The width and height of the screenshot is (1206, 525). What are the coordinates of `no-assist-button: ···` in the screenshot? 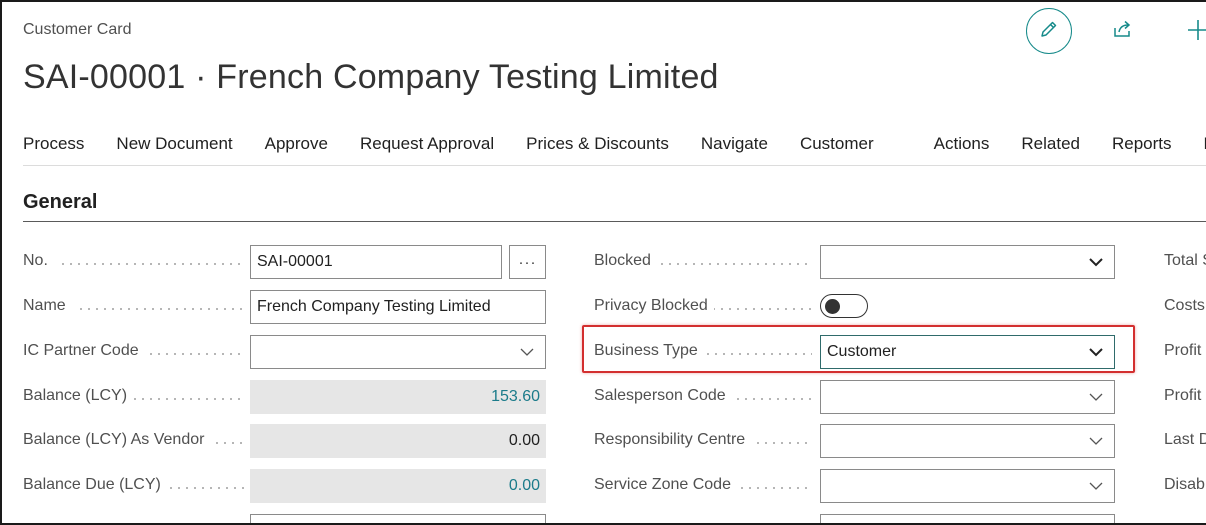 It's located at (527, 262).